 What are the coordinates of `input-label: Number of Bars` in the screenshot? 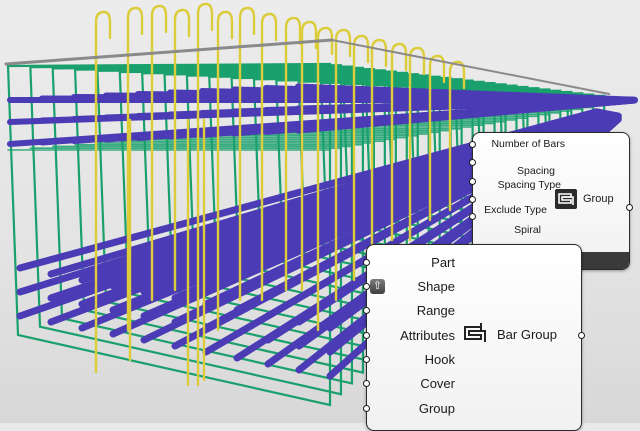 It's located at (528, 144).